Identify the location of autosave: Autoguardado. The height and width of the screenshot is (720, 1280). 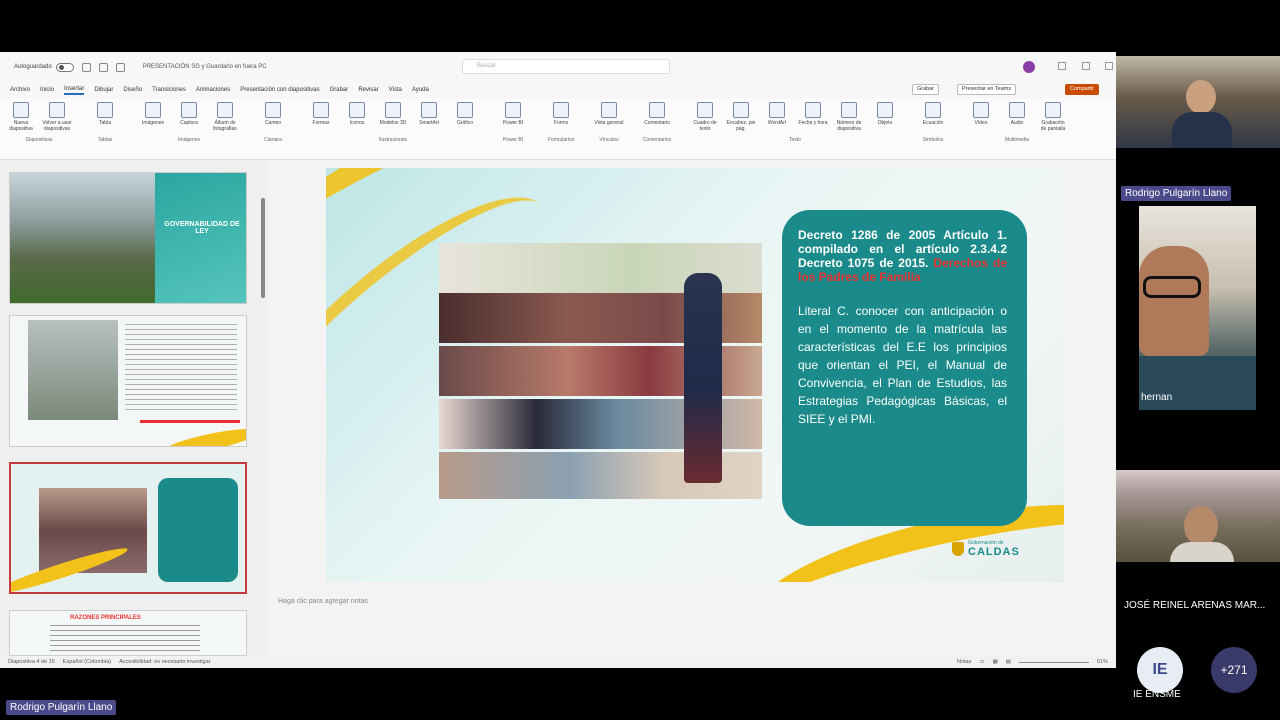
(44, 67).